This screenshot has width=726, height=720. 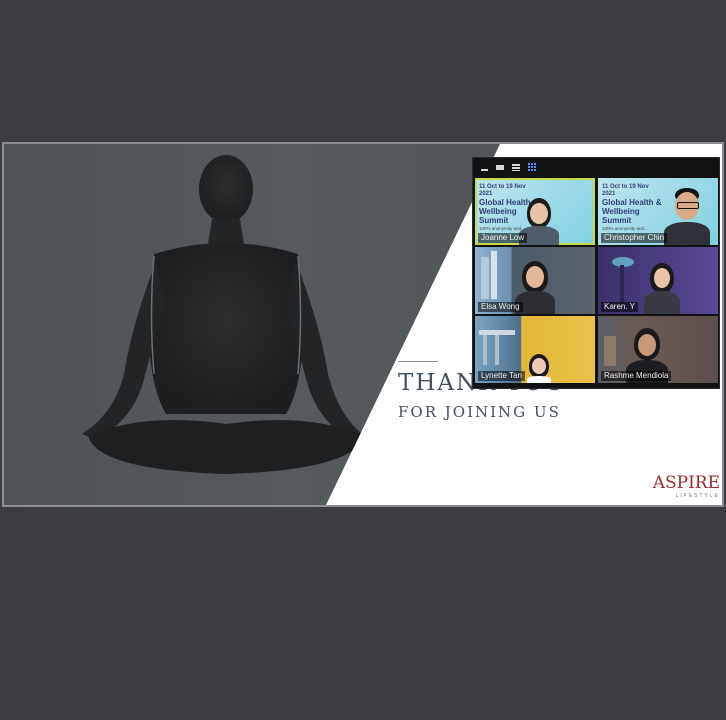 I want to click on participant-name: Christopher Chin, so click(x=634, y=238).